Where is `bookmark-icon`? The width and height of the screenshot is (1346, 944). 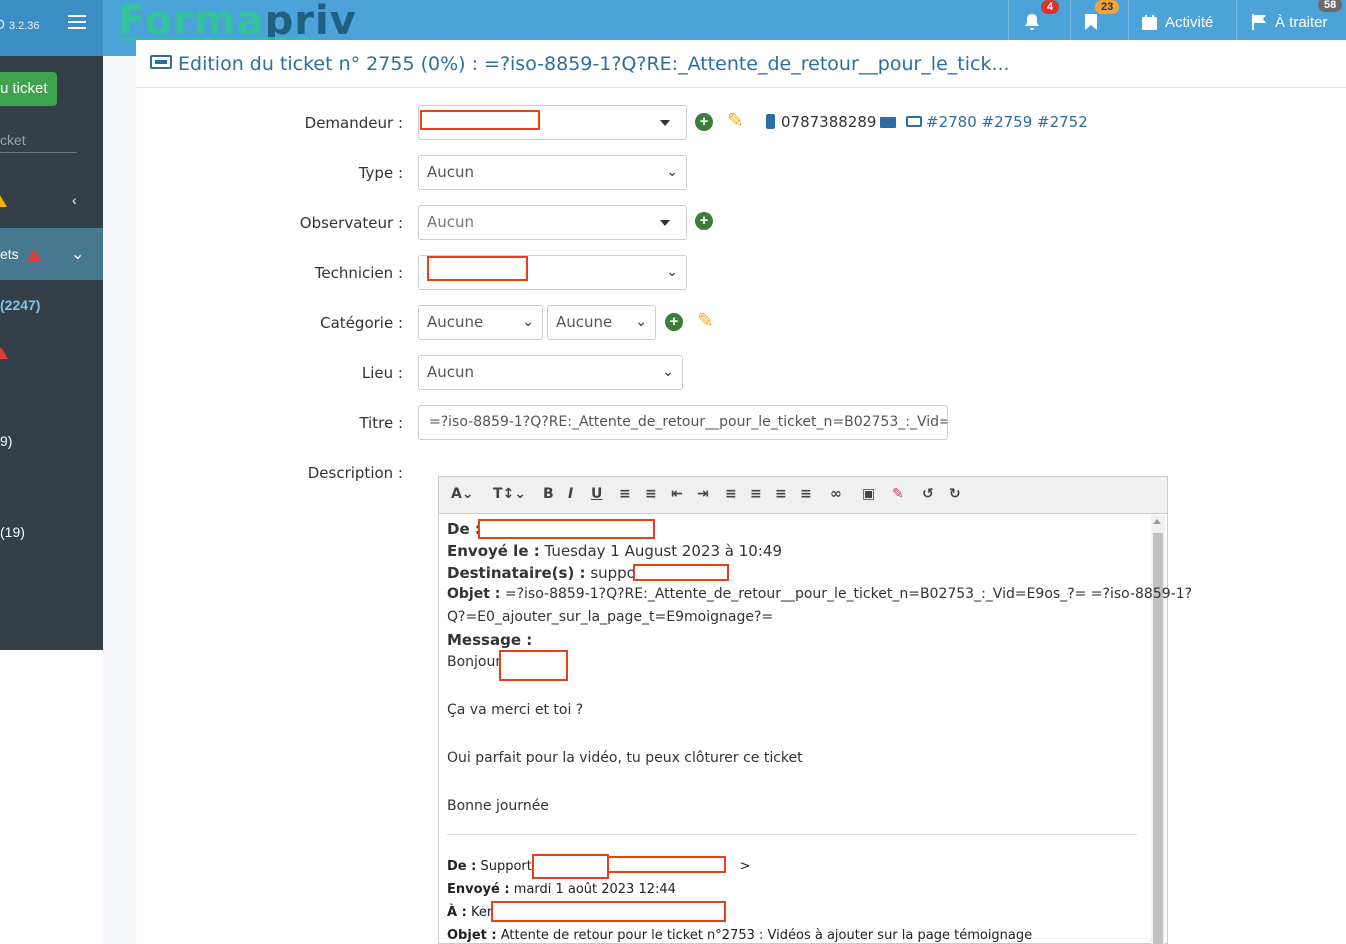 bookmark-icon is located at coordinates (1091, 22).